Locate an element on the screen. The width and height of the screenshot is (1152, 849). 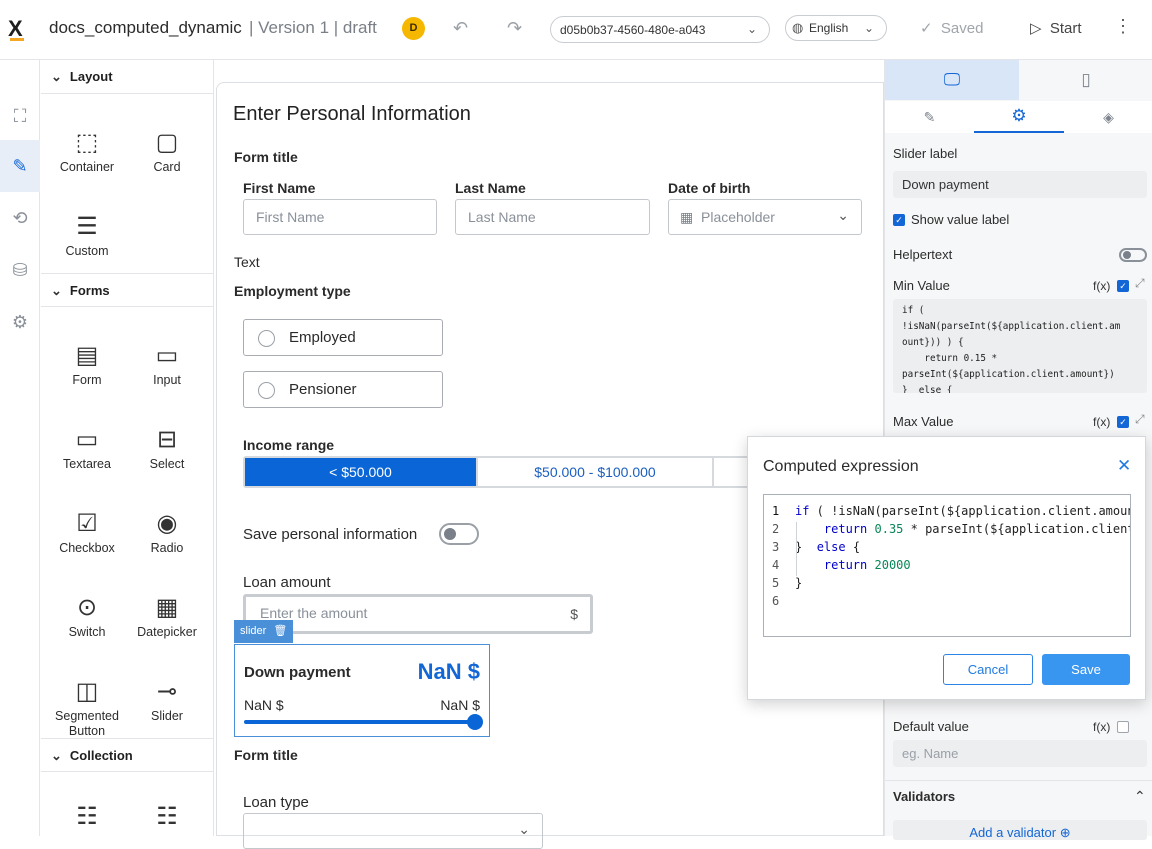
tool-card: ▢ Card is located at coordinates (167, 150).